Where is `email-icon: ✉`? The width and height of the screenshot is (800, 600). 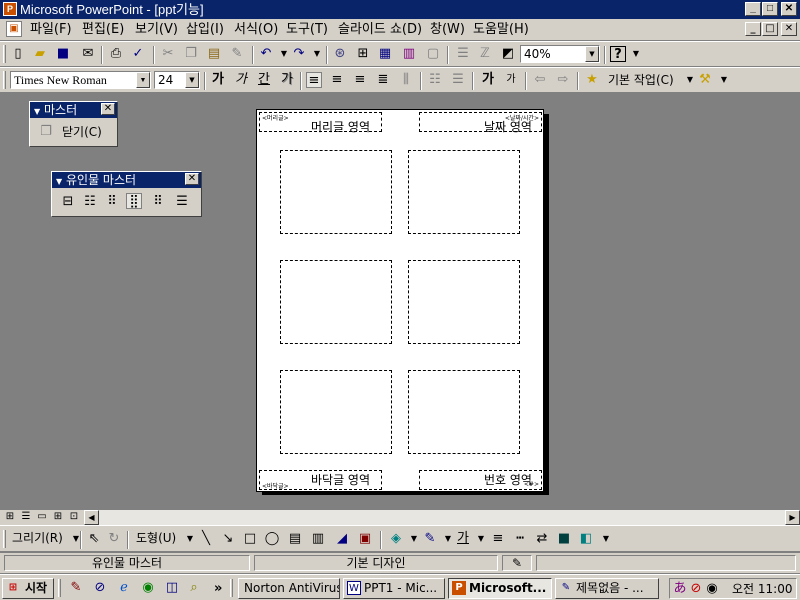 email-icon: ✉ is located at coordinates (88, 54).